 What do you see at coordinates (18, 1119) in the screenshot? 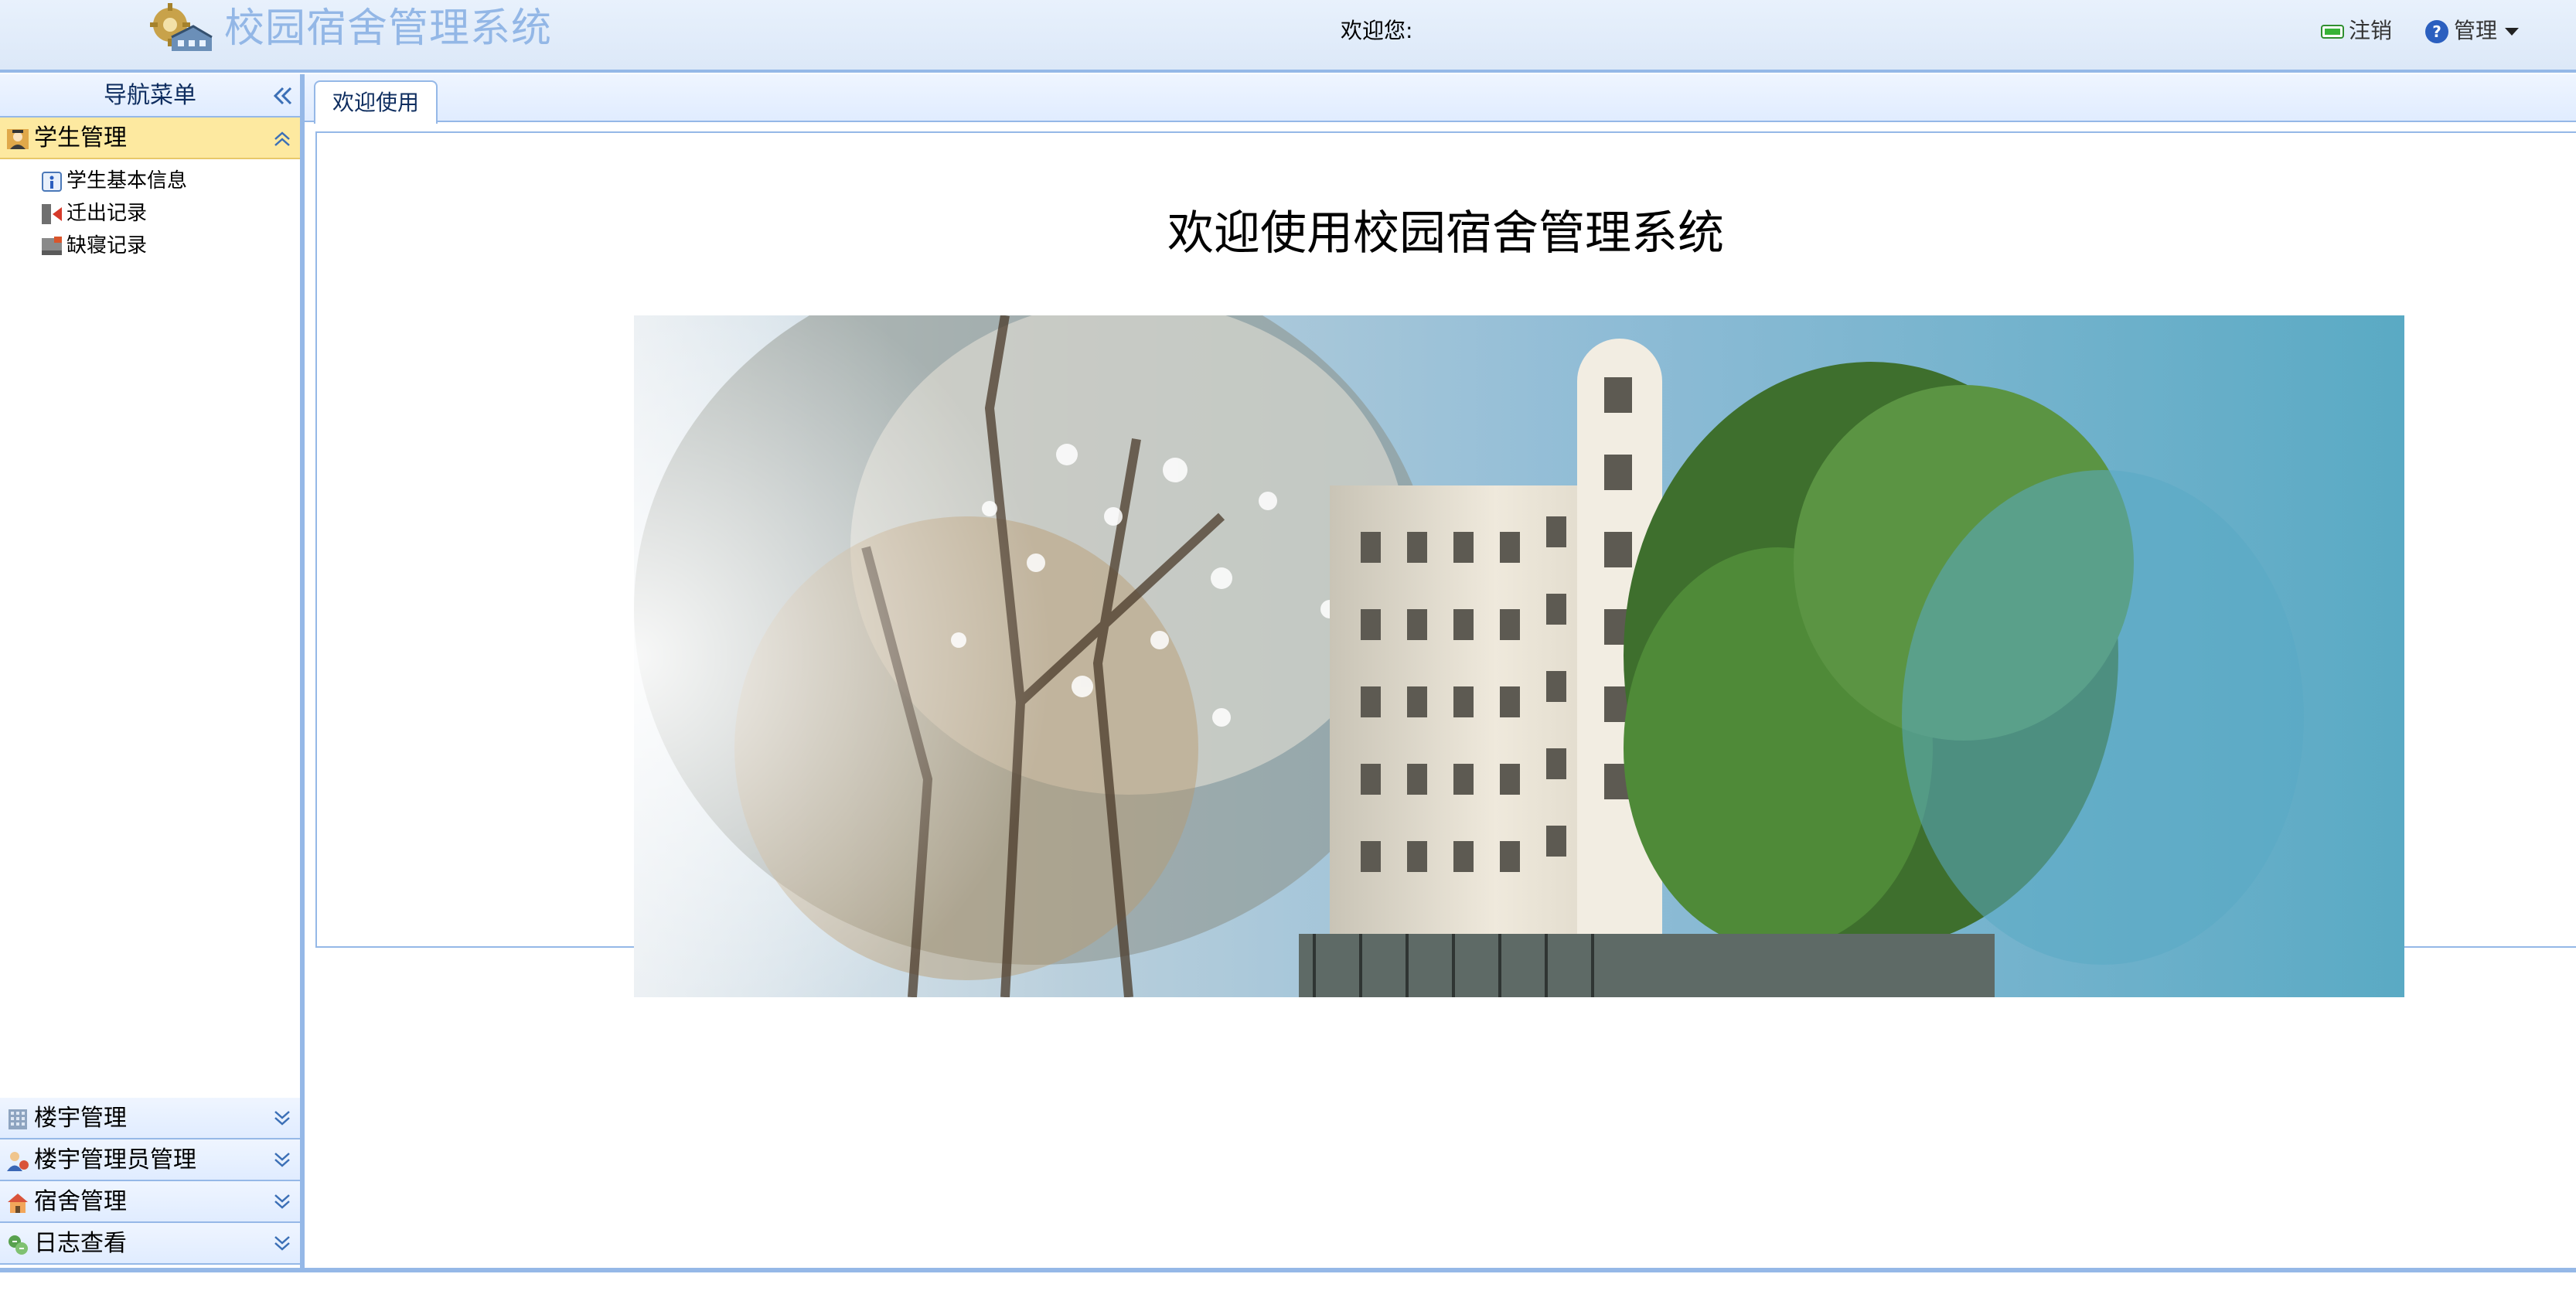
I see `building-grid-icon` at bounding box center [18, 1119].